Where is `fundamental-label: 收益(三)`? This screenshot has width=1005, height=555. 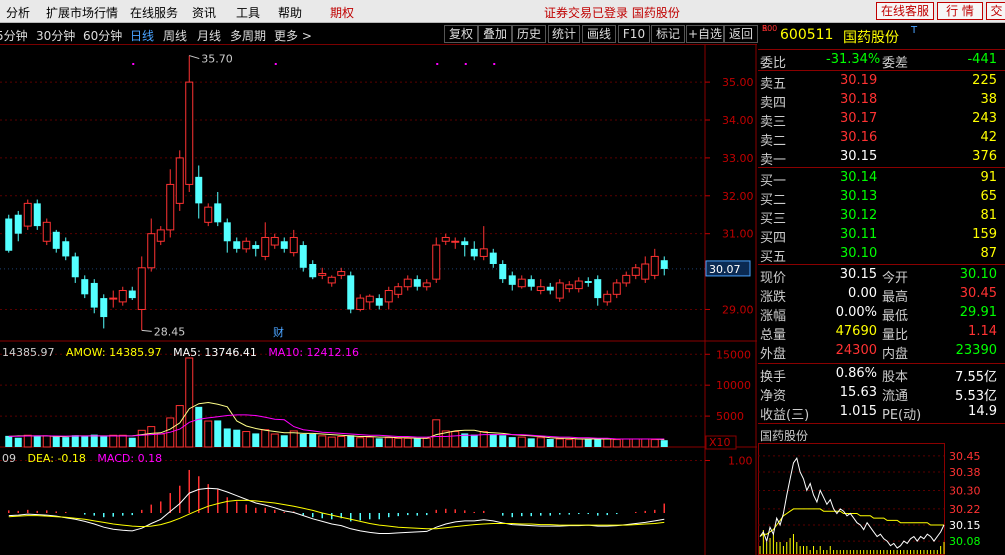
fundamental-label: 收益(三) is located at coordinates (785, 415).